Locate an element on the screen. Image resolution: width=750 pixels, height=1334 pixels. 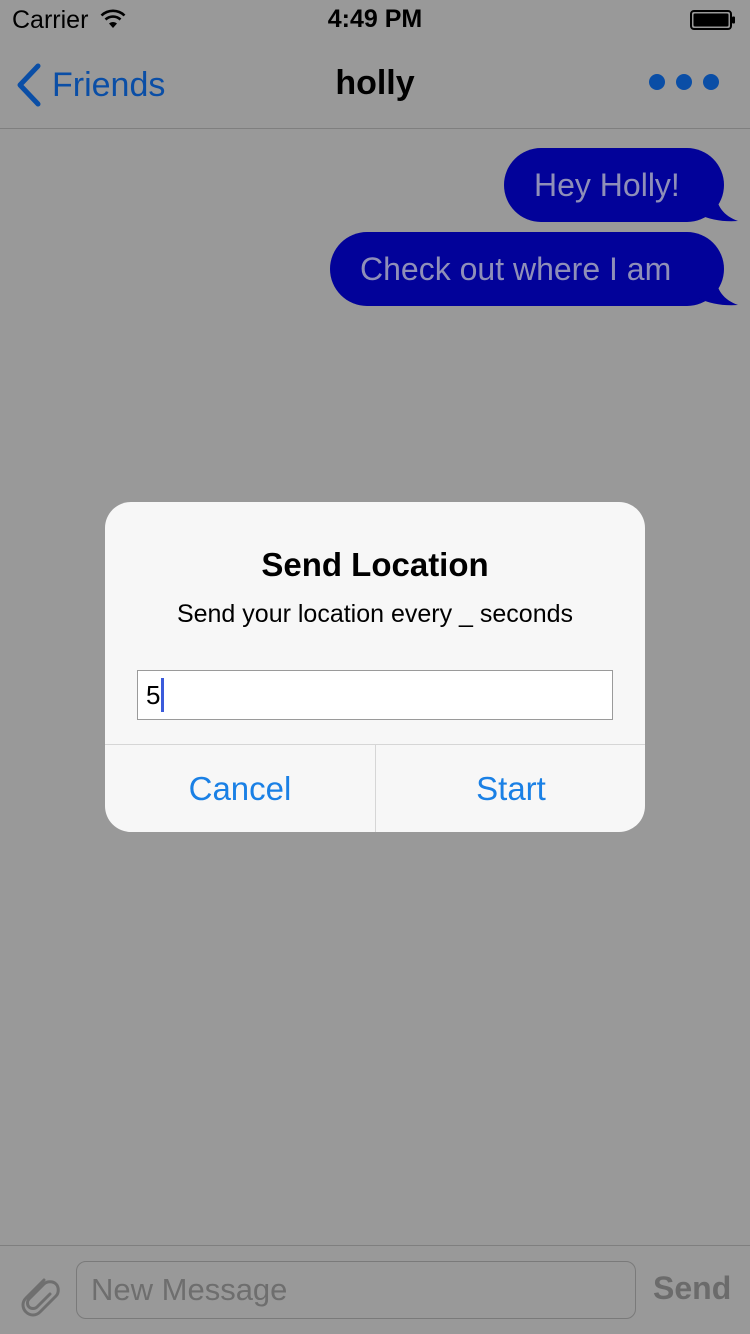
interval-value: 5 is located at coordinates (153, 694).